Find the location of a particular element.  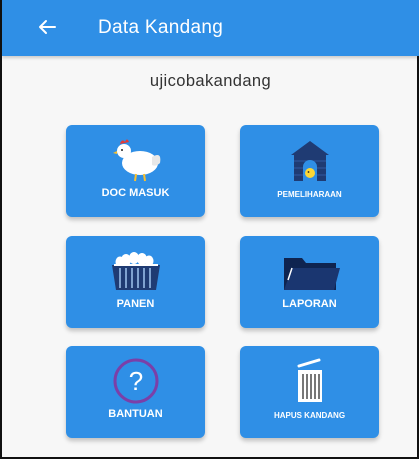

pemeliharaan-button: PEMELIHARAAN is located at coordinates (309, 171).